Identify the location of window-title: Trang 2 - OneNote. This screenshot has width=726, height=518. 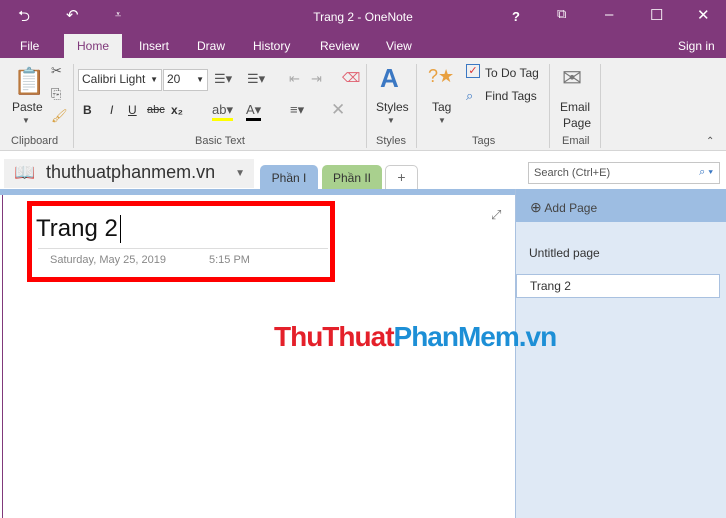
(363, 17).